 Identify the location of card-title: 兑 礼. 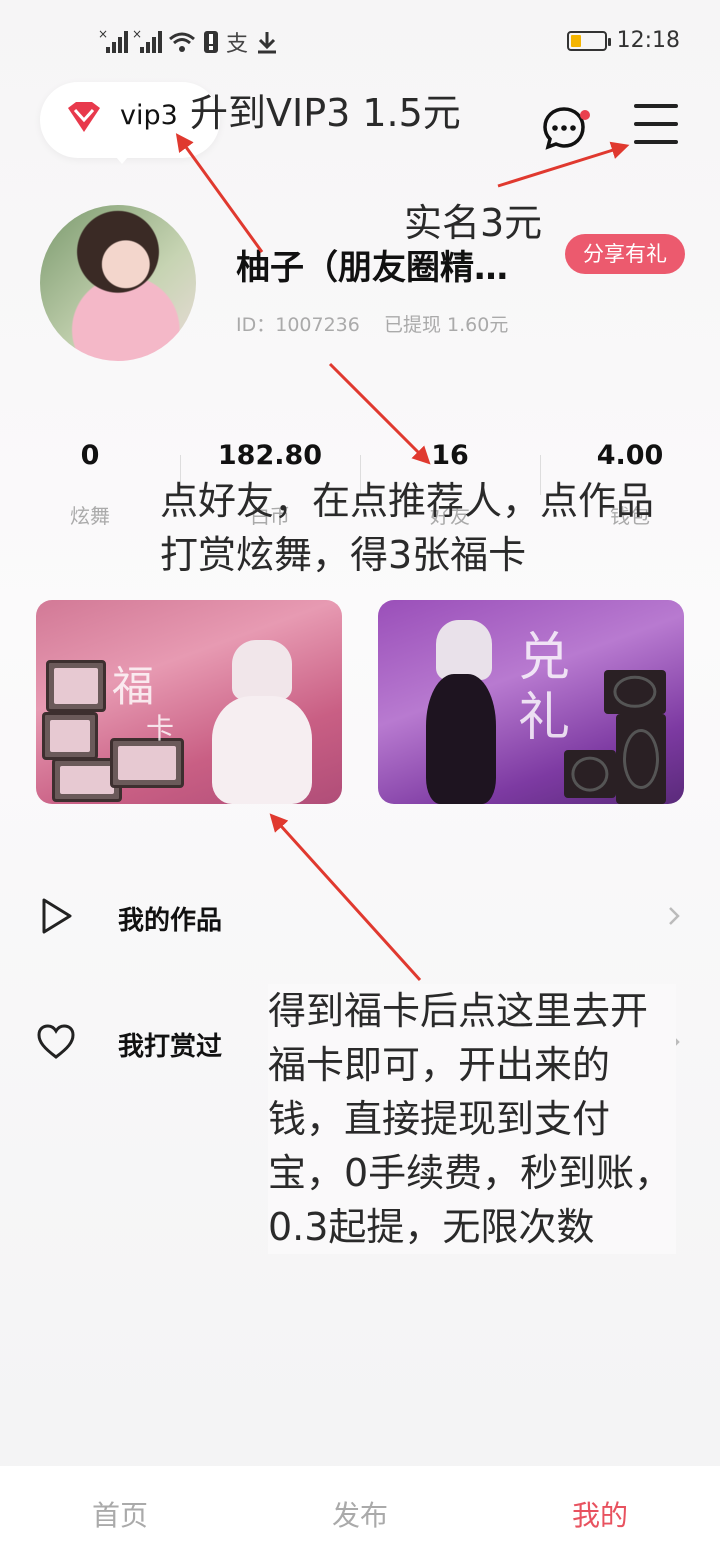
(544, 688).